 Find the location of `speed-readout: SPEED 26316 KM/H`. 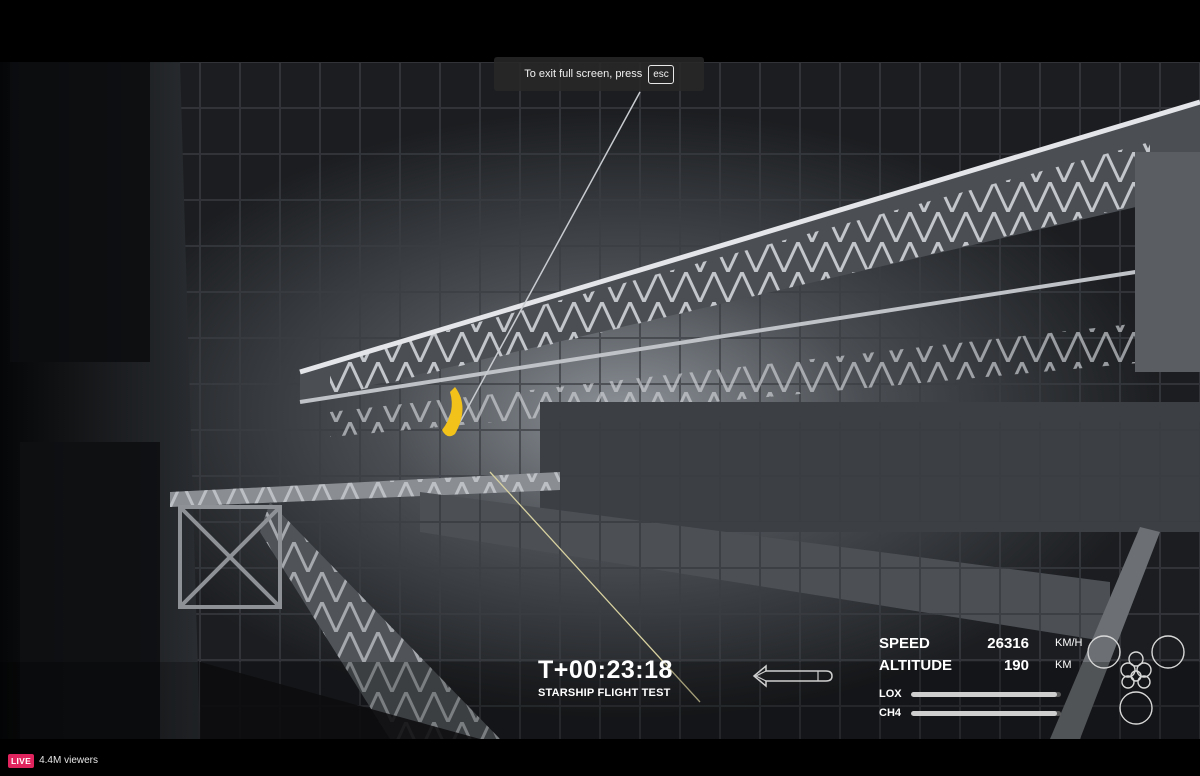

speed-readout: SPEED 26316 KM/H is located at coordinates (981, 645).